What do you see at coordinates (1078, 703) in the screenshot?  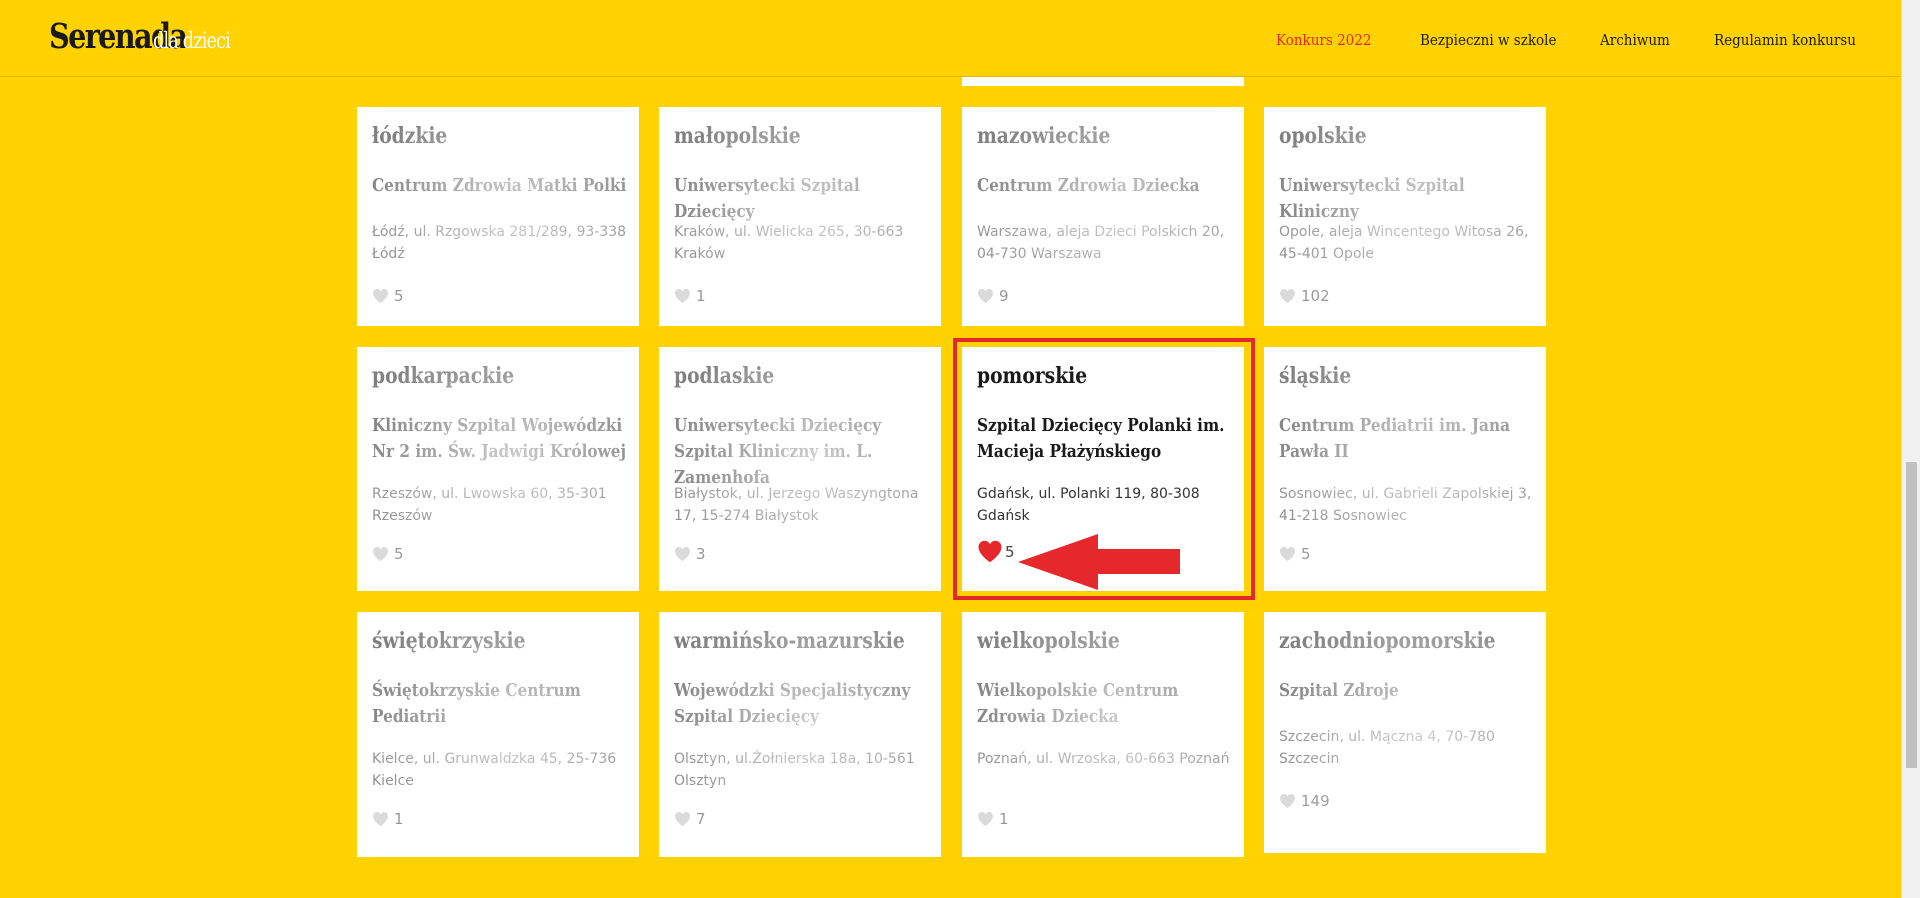 I see `card-hospital-name: Wielkopolskie Centrum Zdrowia Dziecka` at bounding box center [1078, 703].